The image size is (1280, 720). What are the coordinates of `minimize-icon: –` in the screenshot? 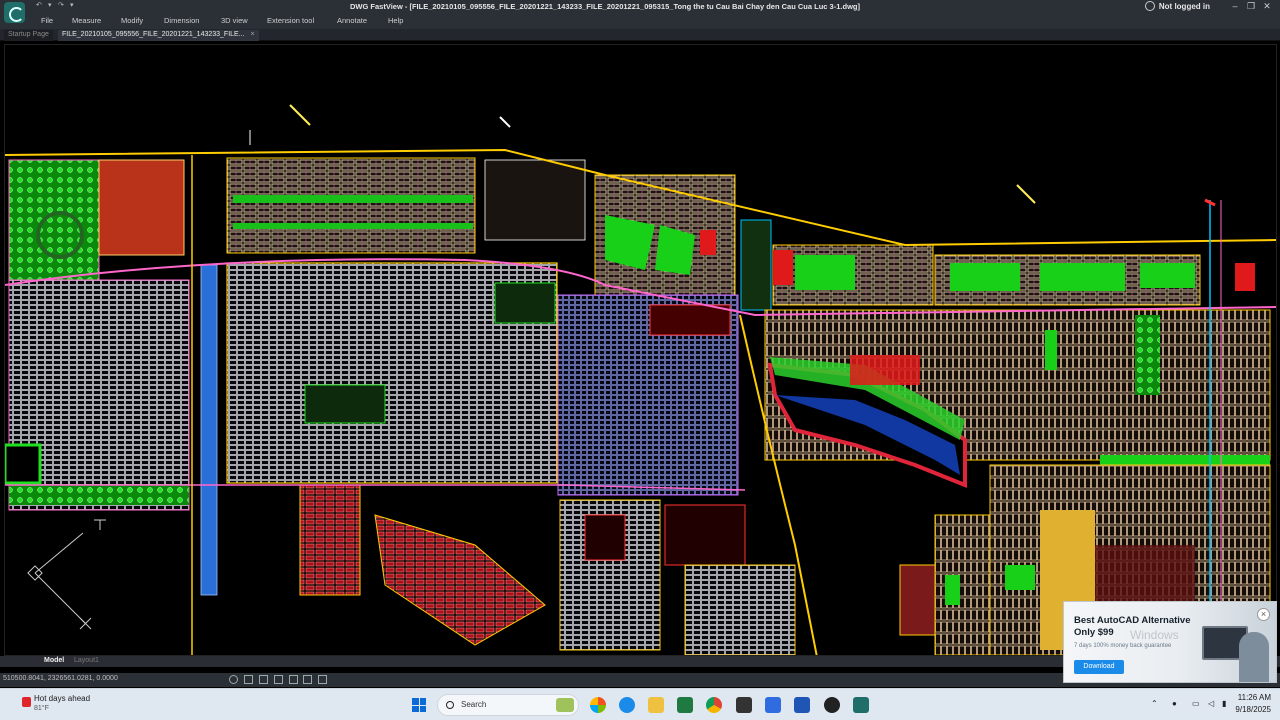 It's located at (1235, 6).